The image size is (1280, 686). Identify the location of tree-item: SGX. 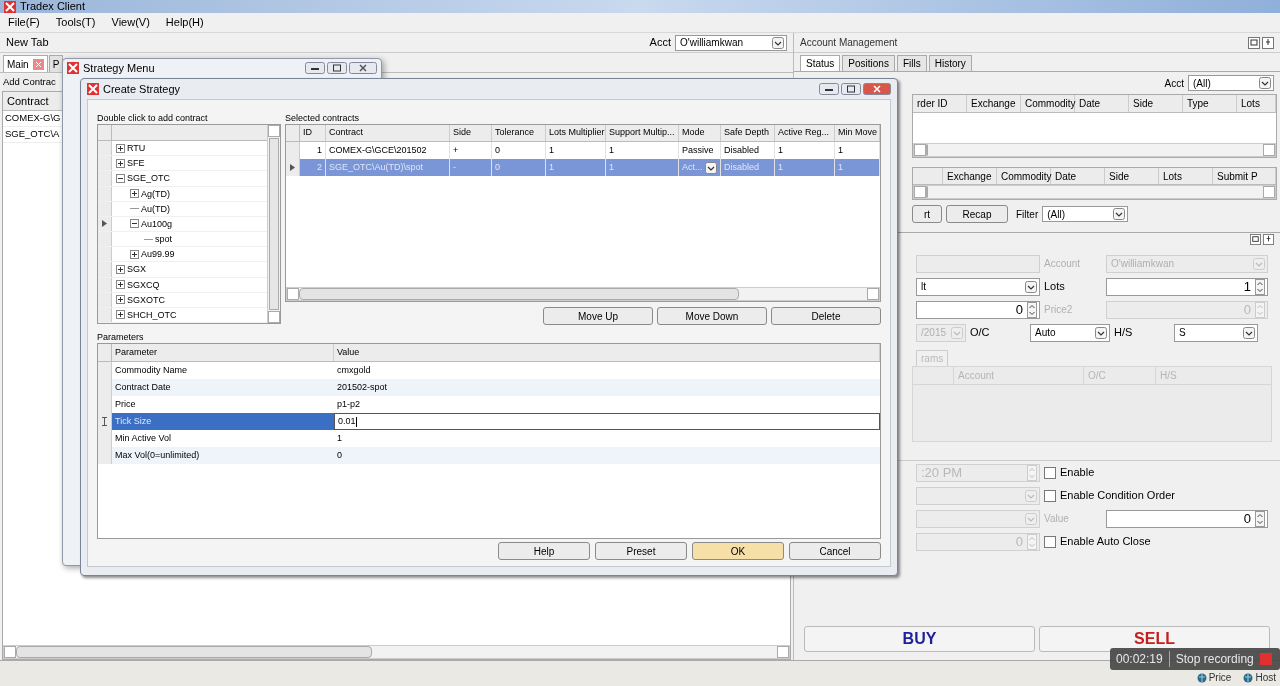
(136, 269).